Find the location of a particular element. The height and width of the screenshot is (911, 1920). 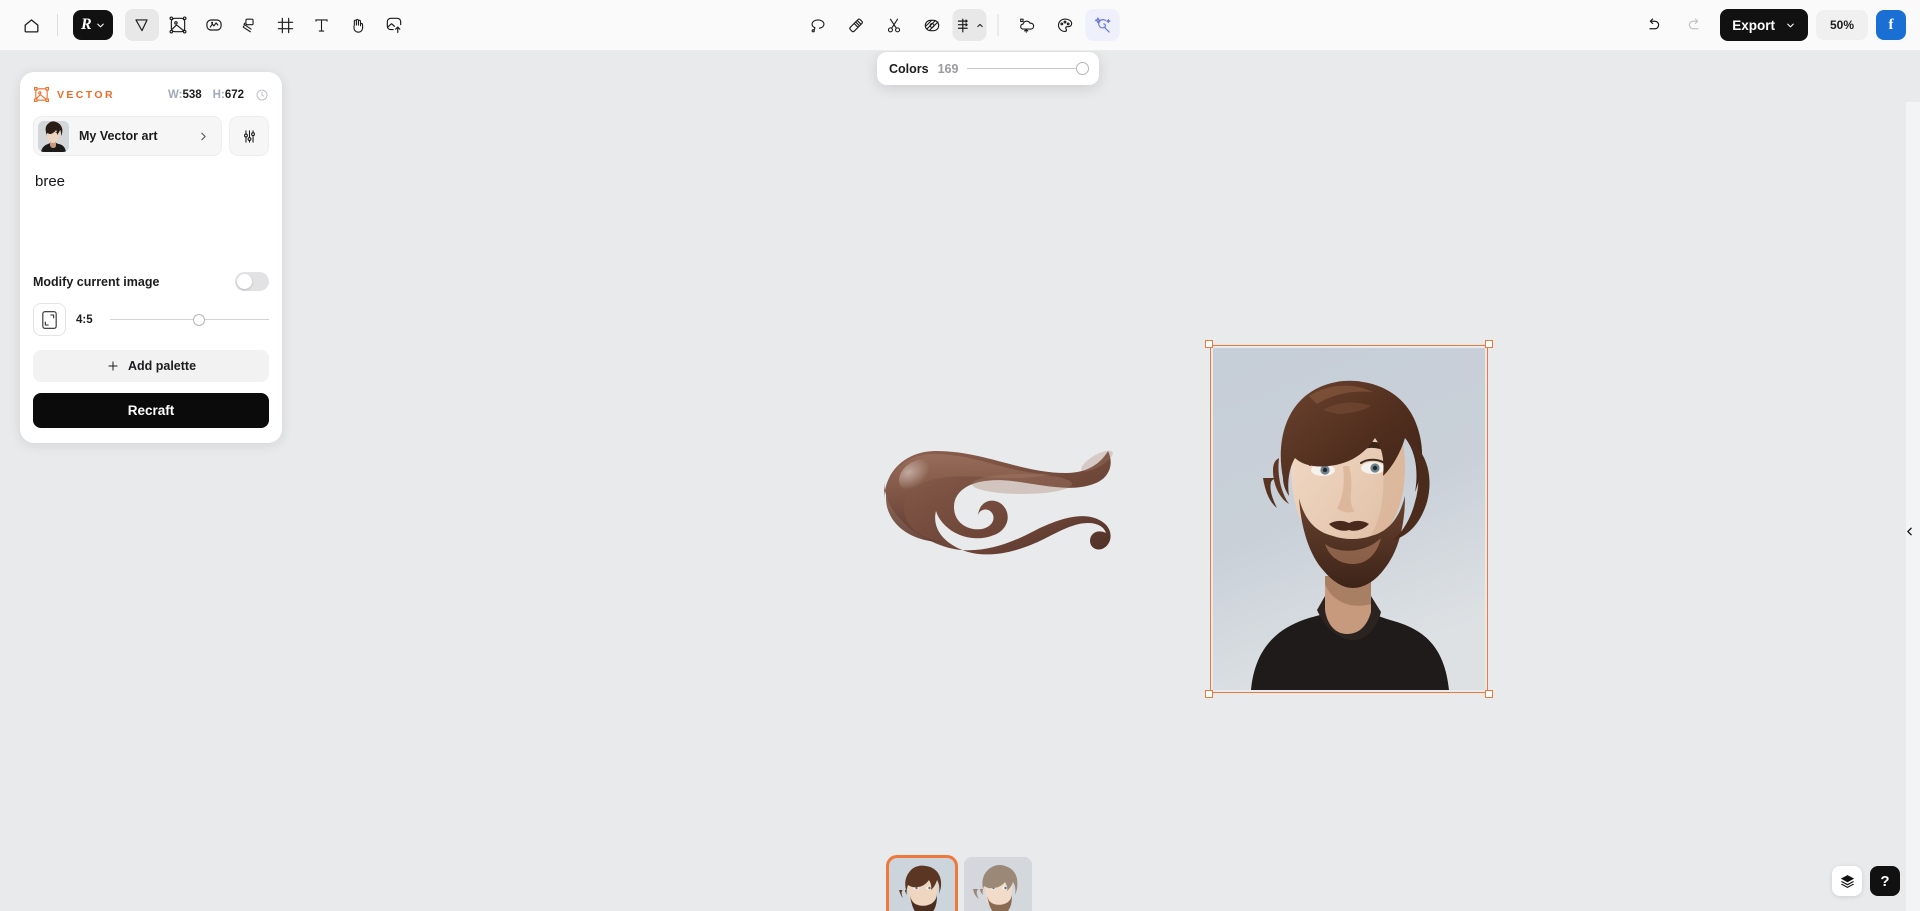

canvas-footer-buttons: ? is located at coordinates (1866, 881).